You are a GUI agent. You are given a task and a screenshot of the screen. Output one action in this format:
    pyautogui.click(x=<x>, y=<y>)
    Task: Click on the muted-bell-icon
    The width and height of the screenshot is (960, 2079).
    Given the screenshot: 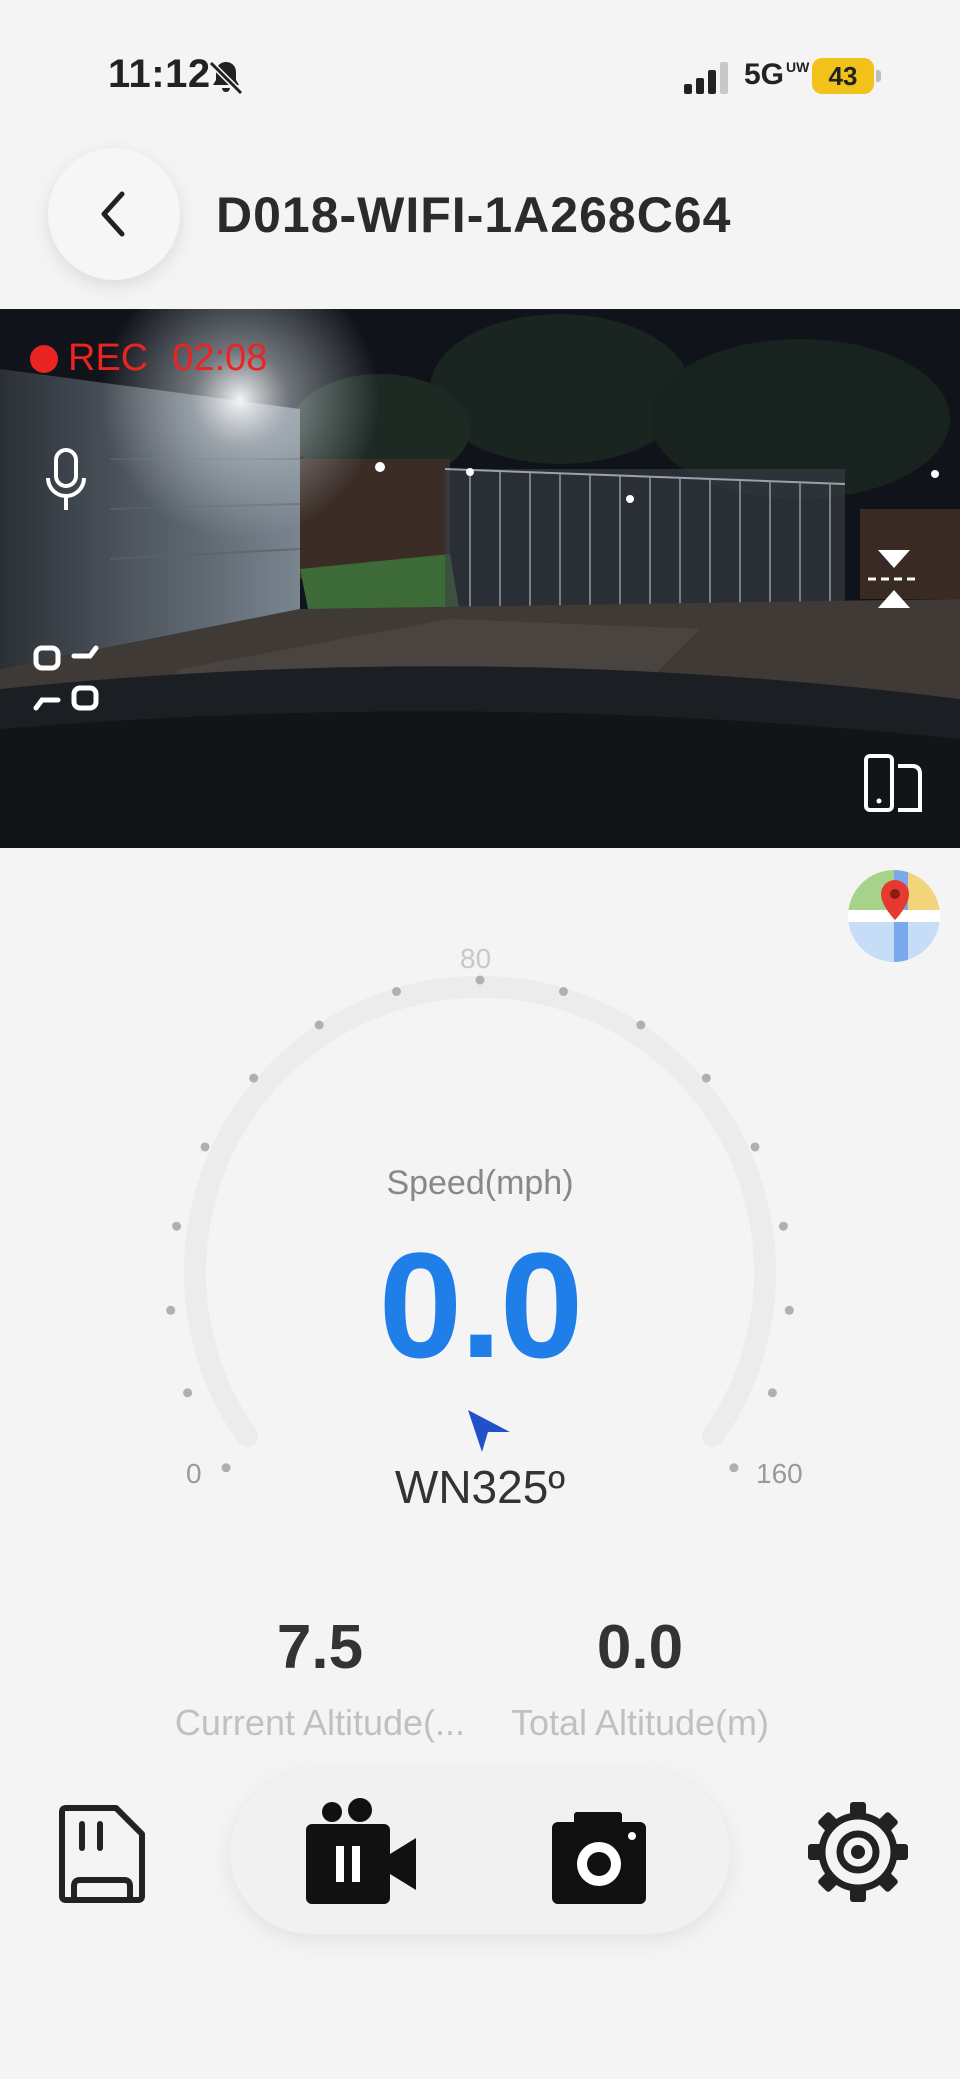 What is the action you would take?
    pyautogui.click(x=226, y=78)
    